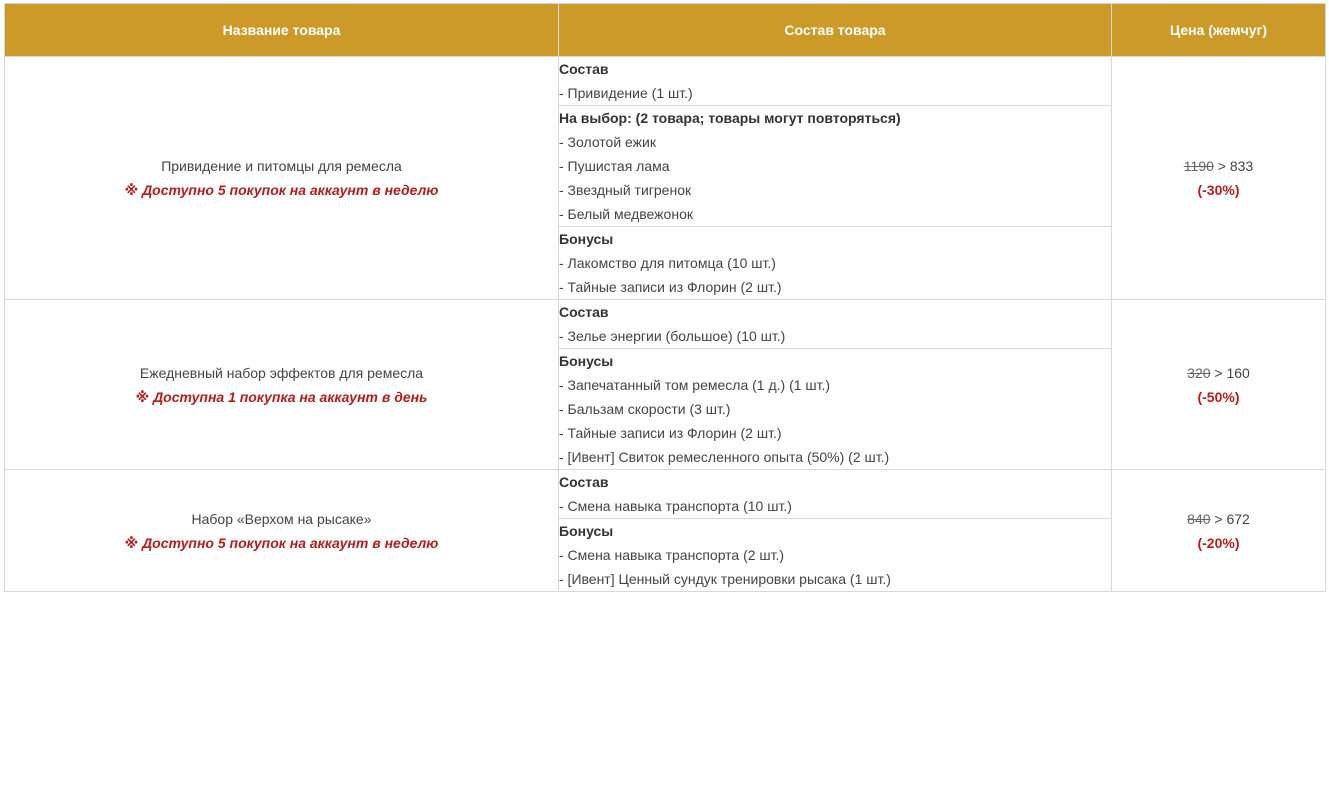 The width and height of the screenshot is (1329, 791). What do you see at coordinates (281, 396) in the screenshot?
I see `purchase-limit-note: ※ Доступна 1 покупка на аккаунт в день` at bounding box center [281, 396].